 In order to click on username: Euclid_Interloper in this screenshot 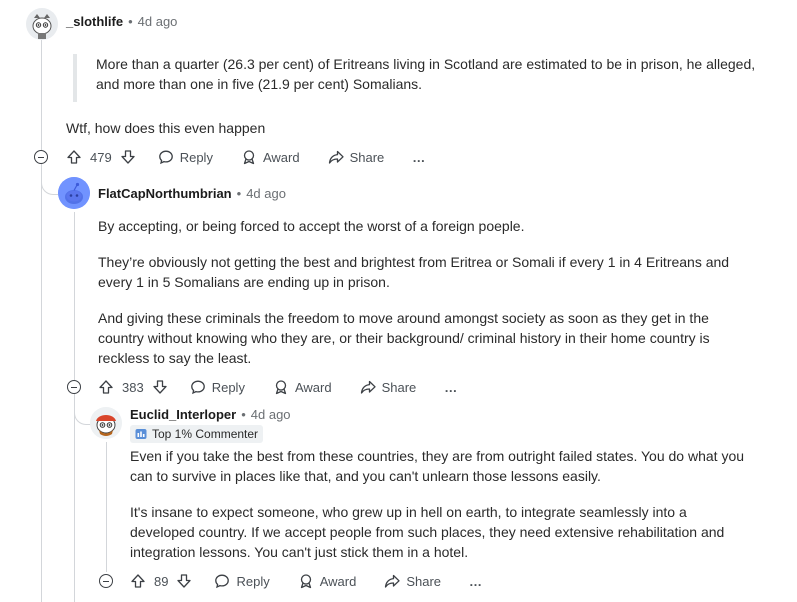, I will do `click(183, 414)`.